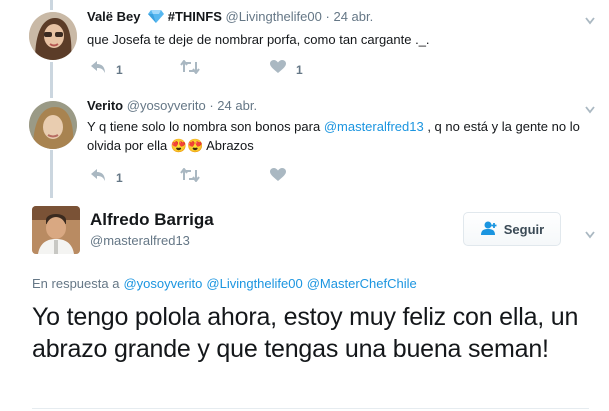 This screenshot has height=411, width=609. What do you see at coordinates (362, 283) in the screenshot?
I see `mention-masterchefchile: @MasterChefChile` at bounding box center [362, 283].